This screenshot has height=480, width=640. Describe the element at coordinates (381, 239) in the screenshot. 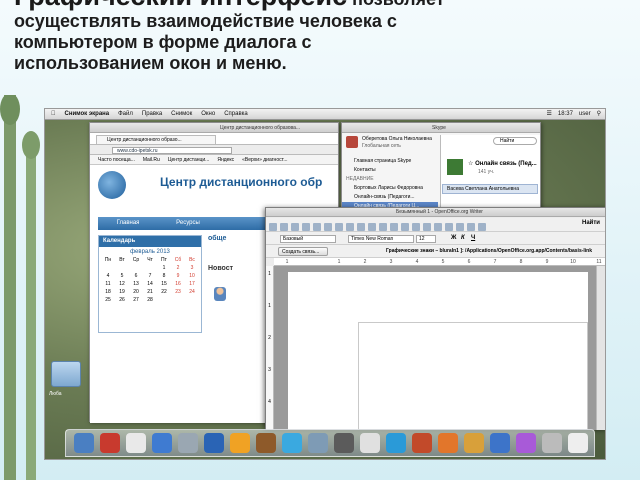

I see `font-name-select: Times New Roman` at that location.